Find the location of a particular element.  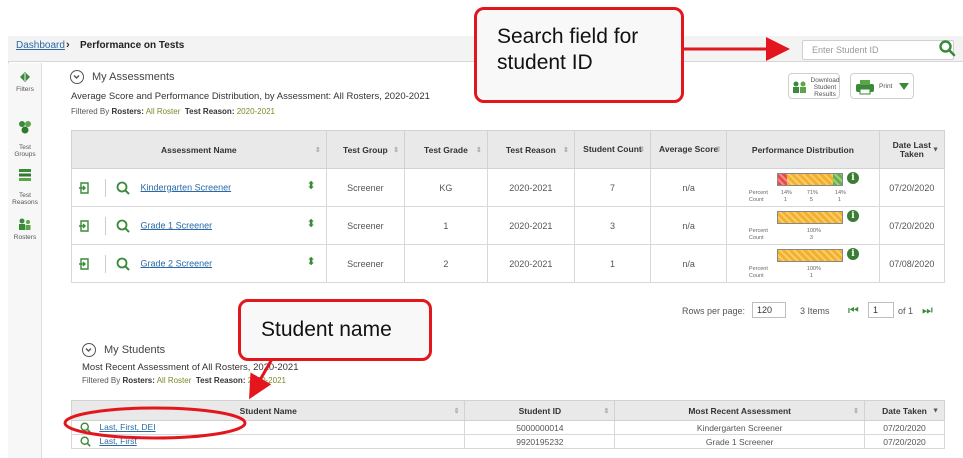

test-reason-cell: 2020-2021 is located at coordinates (530, 225).